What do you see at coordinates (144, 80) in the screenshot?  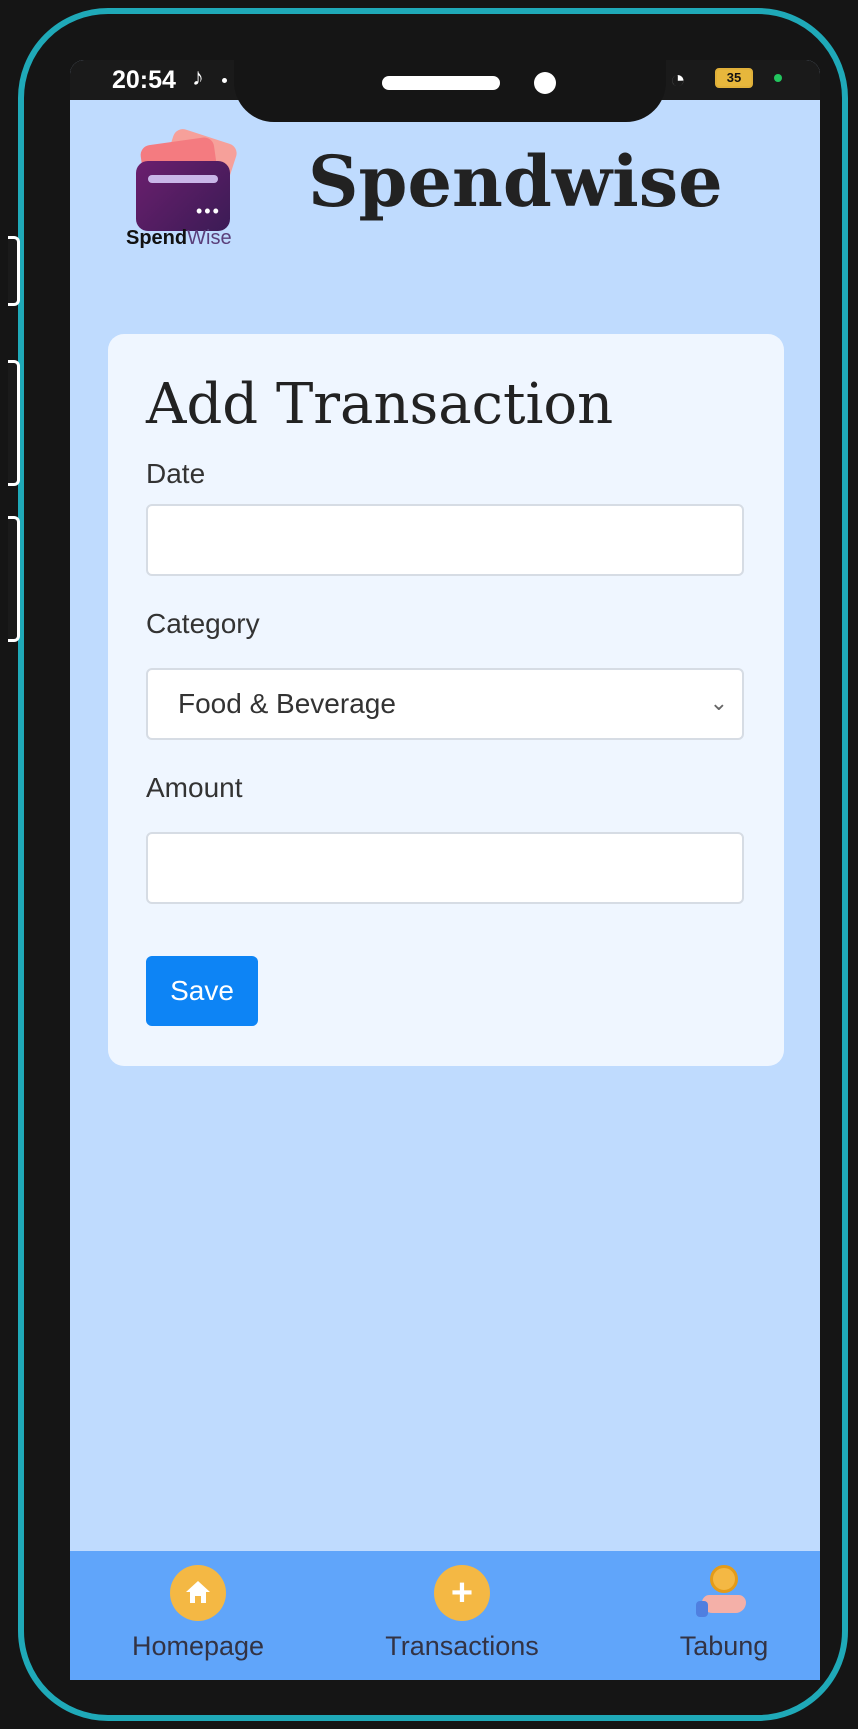 I see `status-time: 20:54` at bounding box center [144, 80].